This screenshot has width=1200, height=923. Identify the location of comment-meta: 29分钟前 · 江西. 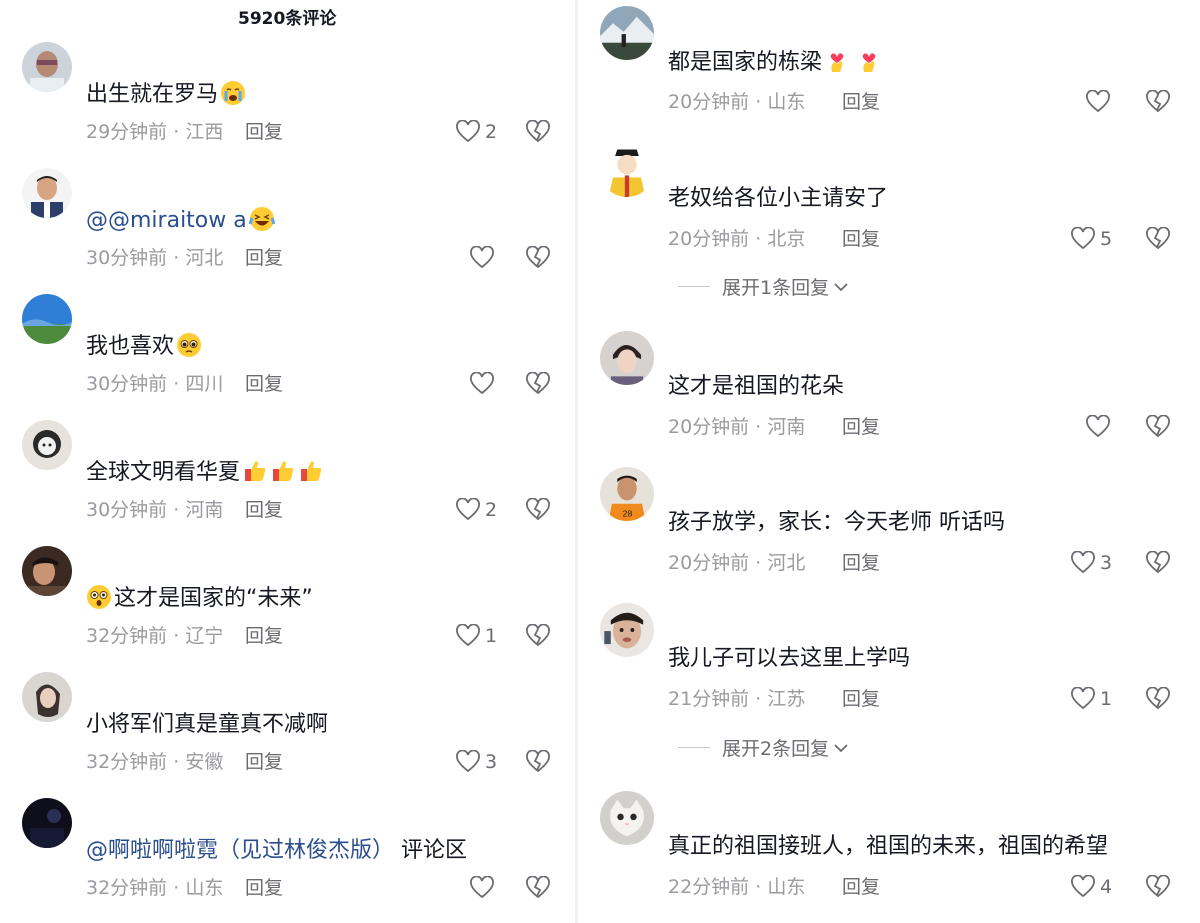
(155, 132).